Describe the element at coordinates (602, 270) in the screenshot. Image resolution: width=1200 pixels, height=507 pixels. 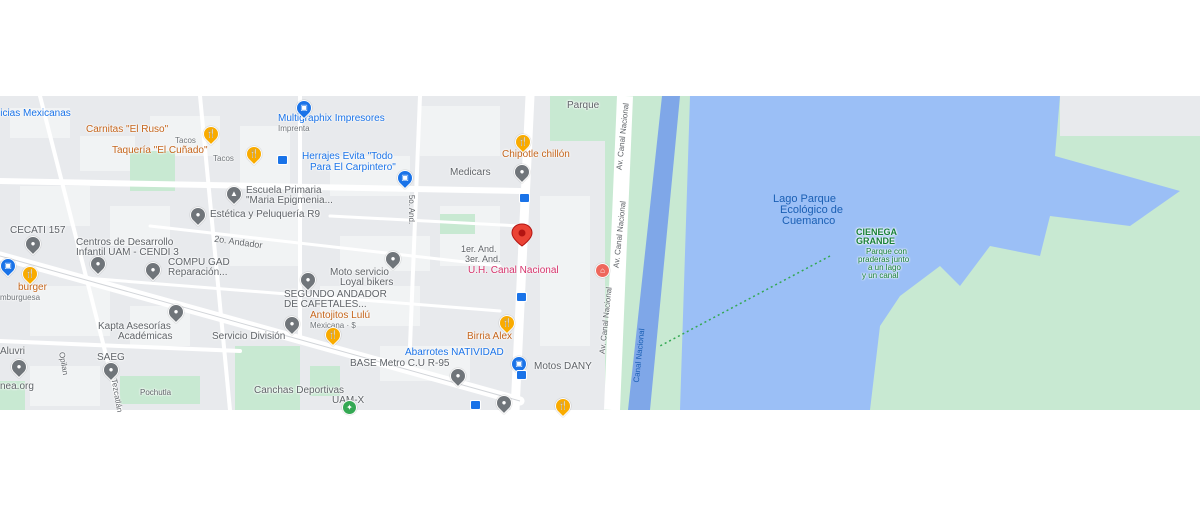
I see `hotel-icon: ⌂` at that location.